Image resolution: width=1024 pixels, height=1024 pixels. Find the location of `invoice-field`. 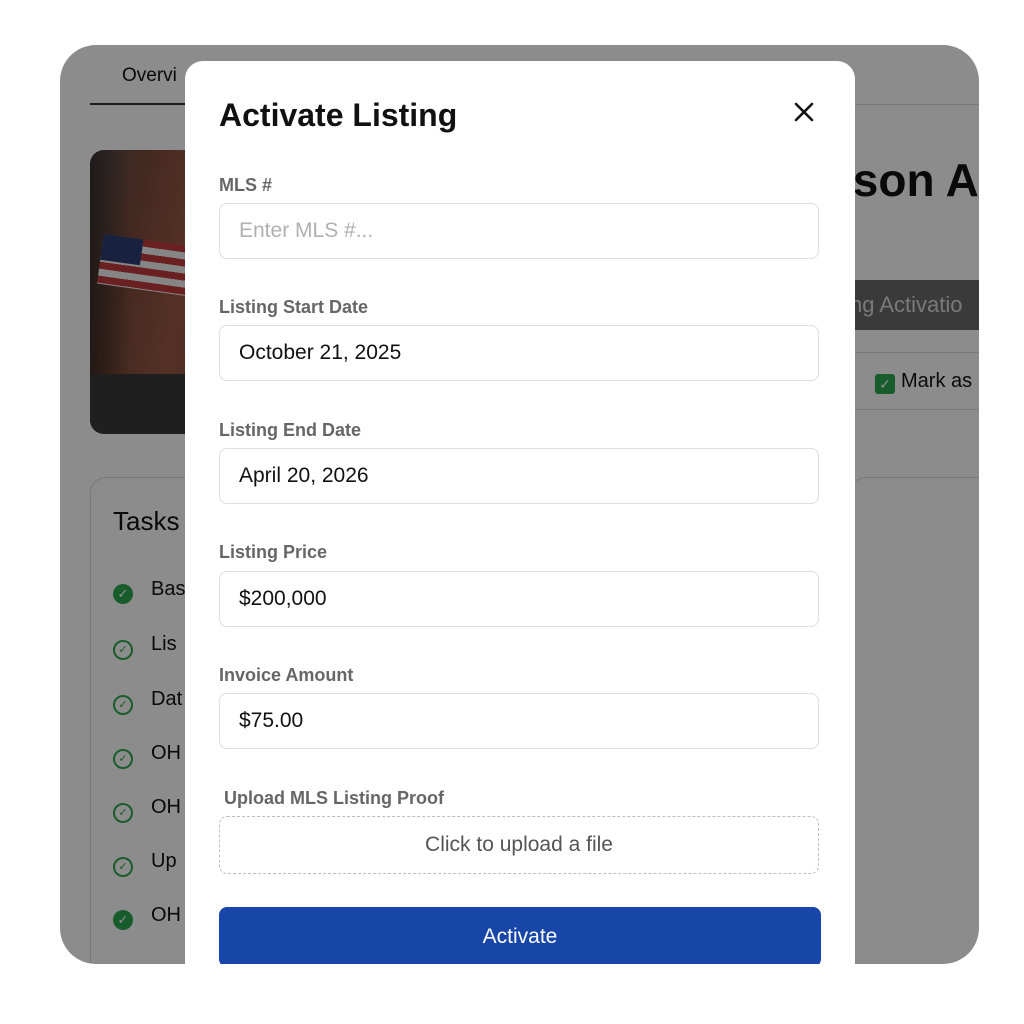

invoice-field is located at coordinates (519, 721).